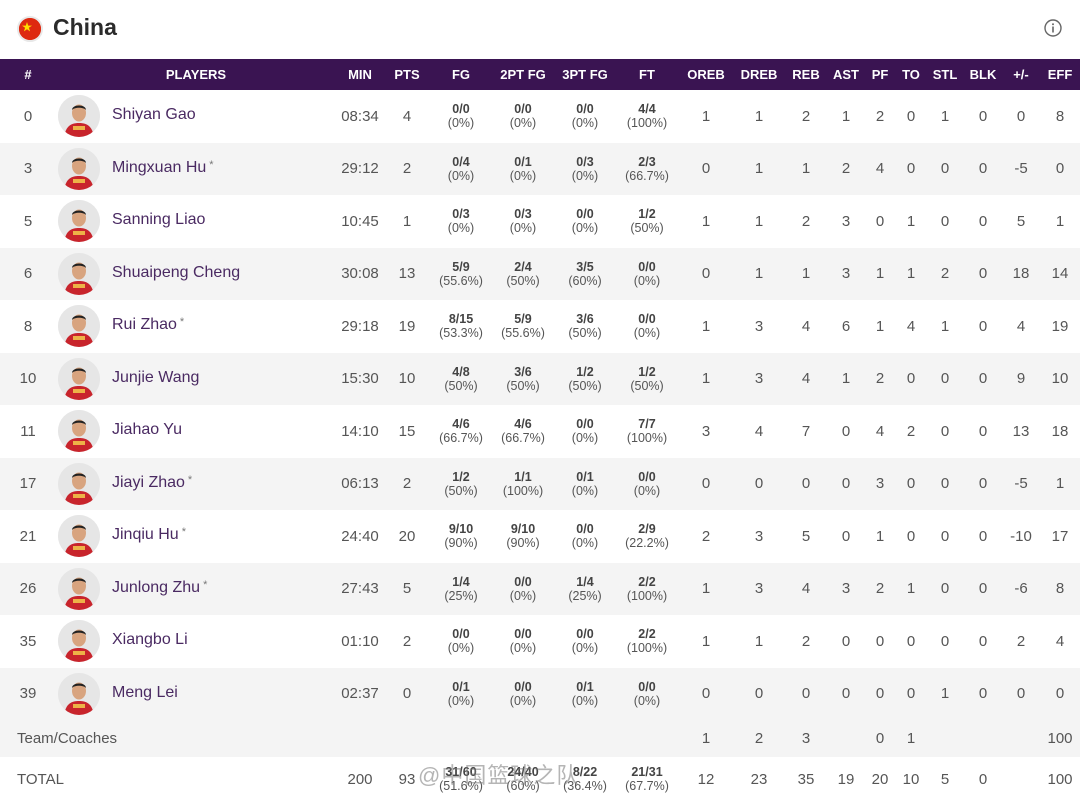  I want to click on free-throws: 1/2 (50%), so click(647, 221).